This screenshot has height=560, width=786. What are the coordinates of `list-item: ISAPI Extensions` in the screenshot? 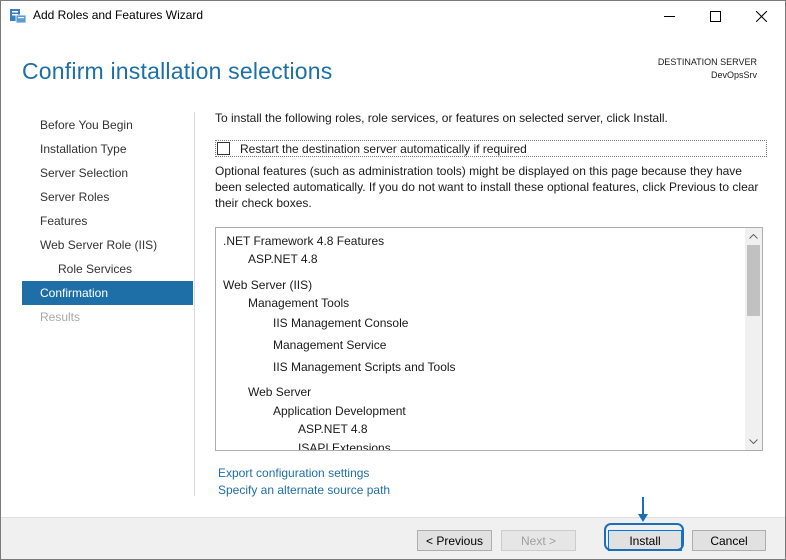 It's located at (344, 445).